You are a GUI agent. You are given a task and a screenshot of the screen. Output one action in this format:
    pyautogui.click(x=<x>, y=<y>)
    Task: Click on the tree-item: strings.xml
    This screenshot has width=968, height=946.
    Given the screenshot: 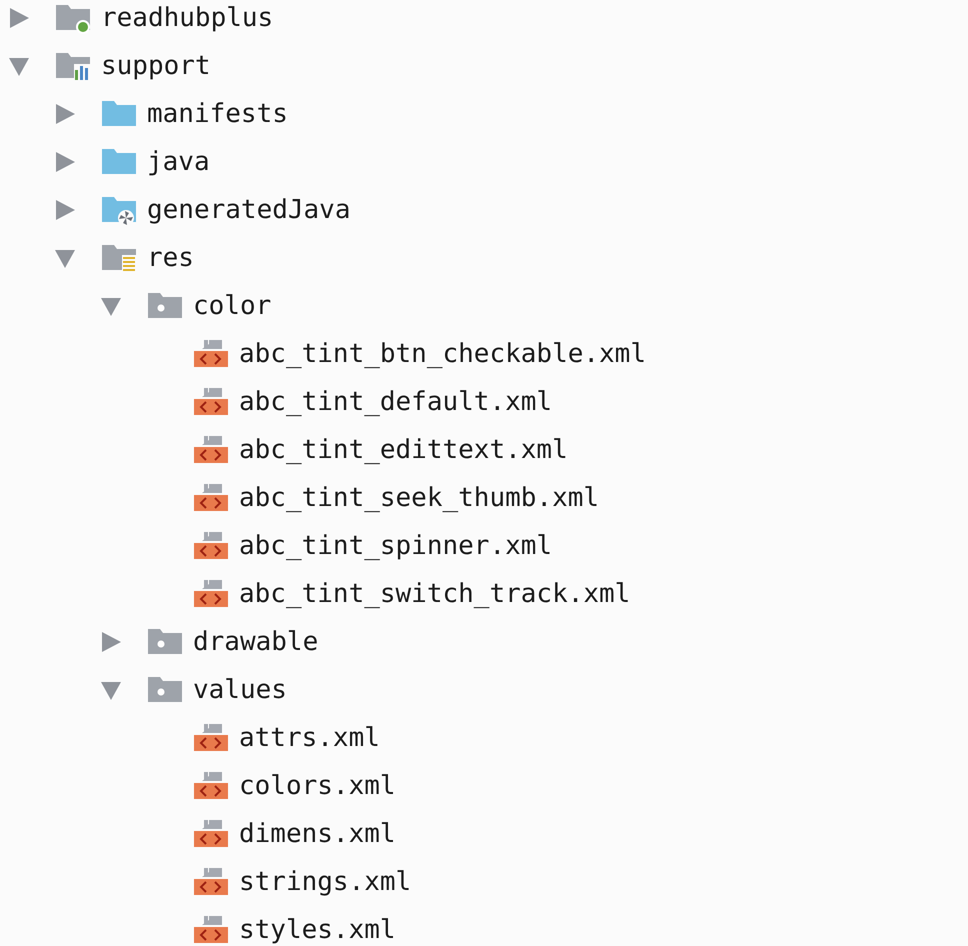 What is the action you would take?
    pyautogui.click(x=325, y=882)
    